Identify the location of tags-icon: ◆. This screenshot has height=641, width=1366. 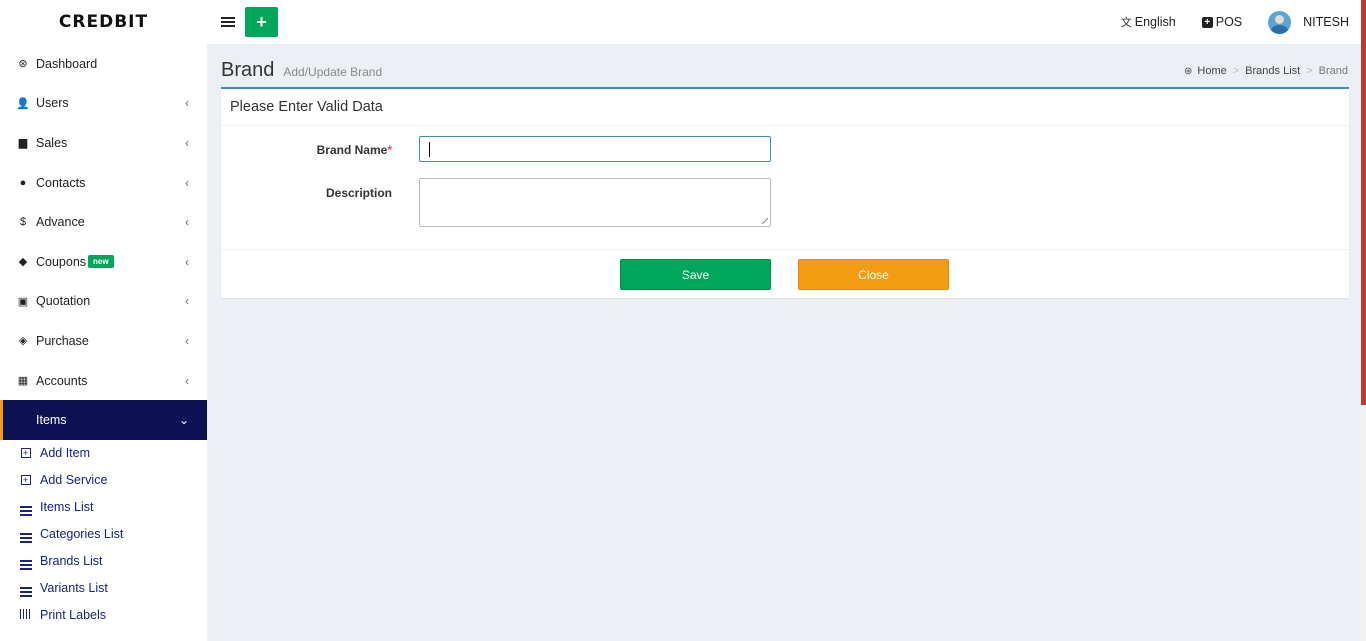
(23, 262).